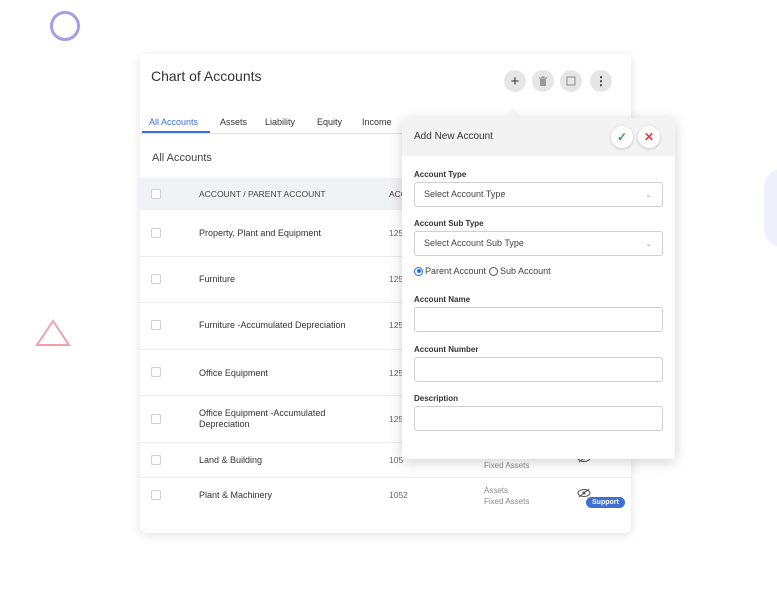 This screenshot has height=599, width=777. I want to click on window-button, so click(571, 81).